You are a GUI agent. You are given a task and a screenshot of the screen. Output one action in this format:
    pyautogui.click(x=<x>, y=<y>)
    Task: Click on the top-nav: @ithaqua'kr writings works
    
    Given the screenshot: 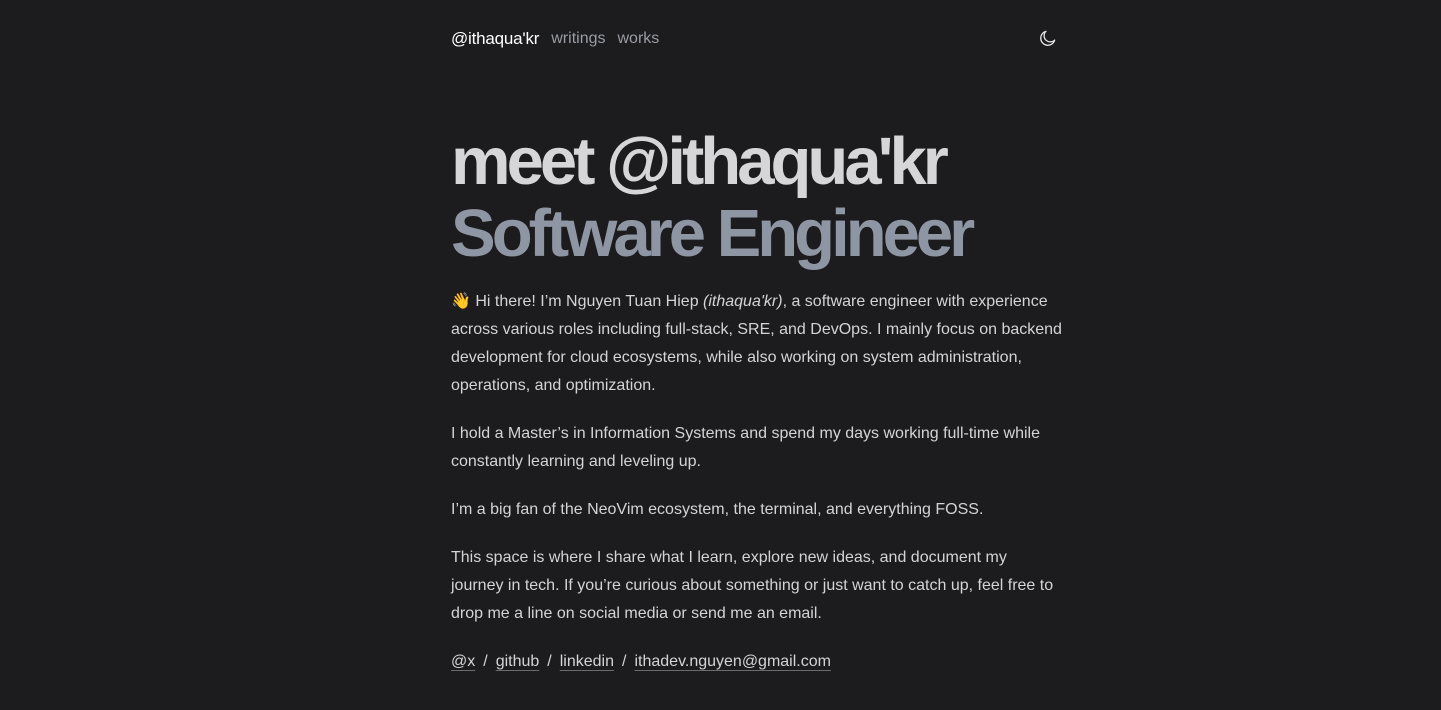 What is the action you would take?
    pyautogui.click(x=754, y=39)
    